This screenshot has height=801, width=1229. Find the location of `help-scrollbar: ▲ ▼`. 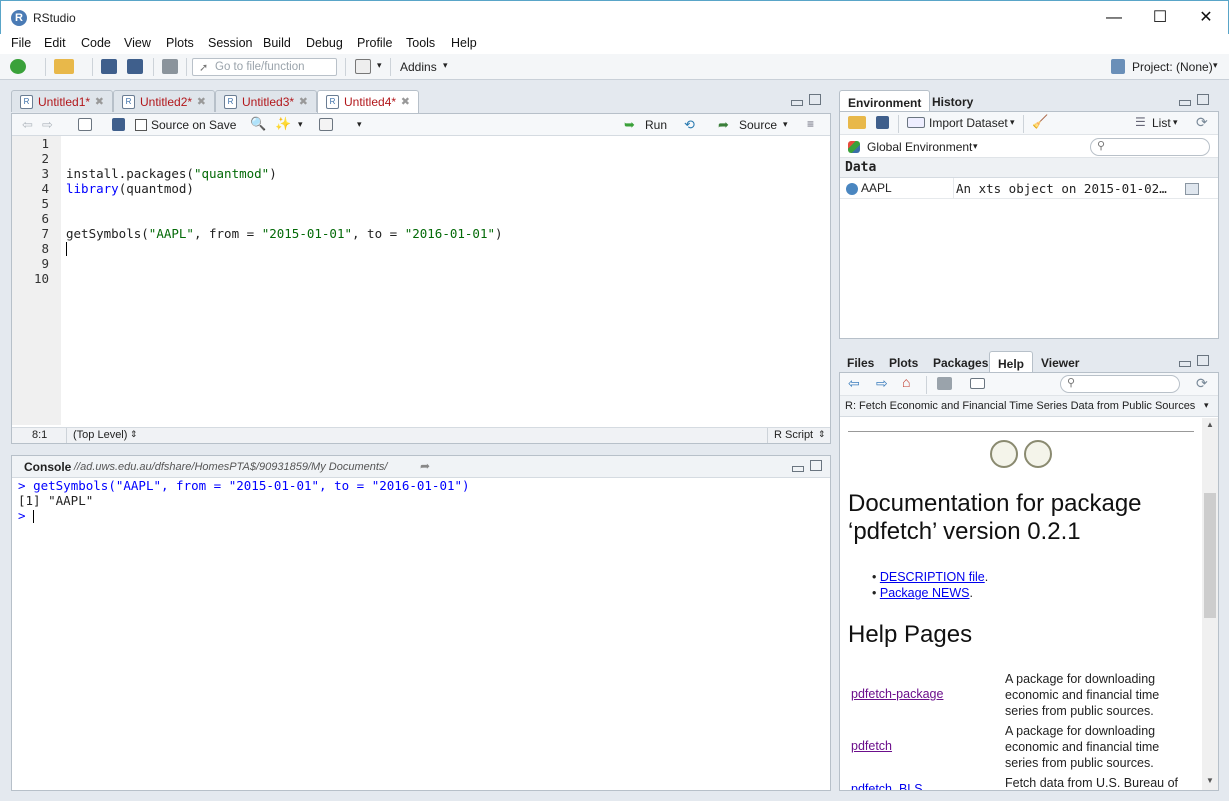

help-scrollbar: ▲ ▼ is located at coordinates (1210, 604).